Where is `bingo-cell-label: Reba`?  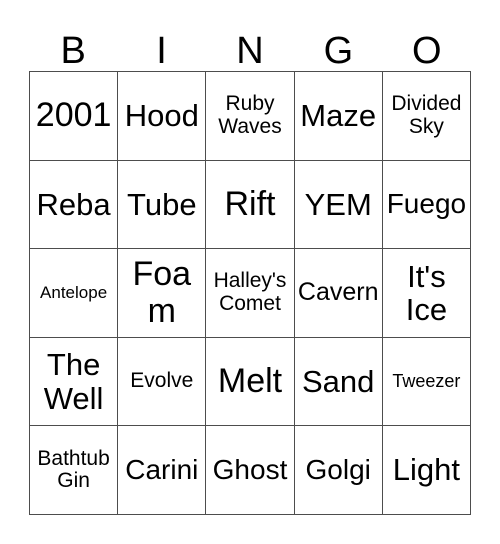 bingo-cell-label: Reba is located at coordinates (73, 204).